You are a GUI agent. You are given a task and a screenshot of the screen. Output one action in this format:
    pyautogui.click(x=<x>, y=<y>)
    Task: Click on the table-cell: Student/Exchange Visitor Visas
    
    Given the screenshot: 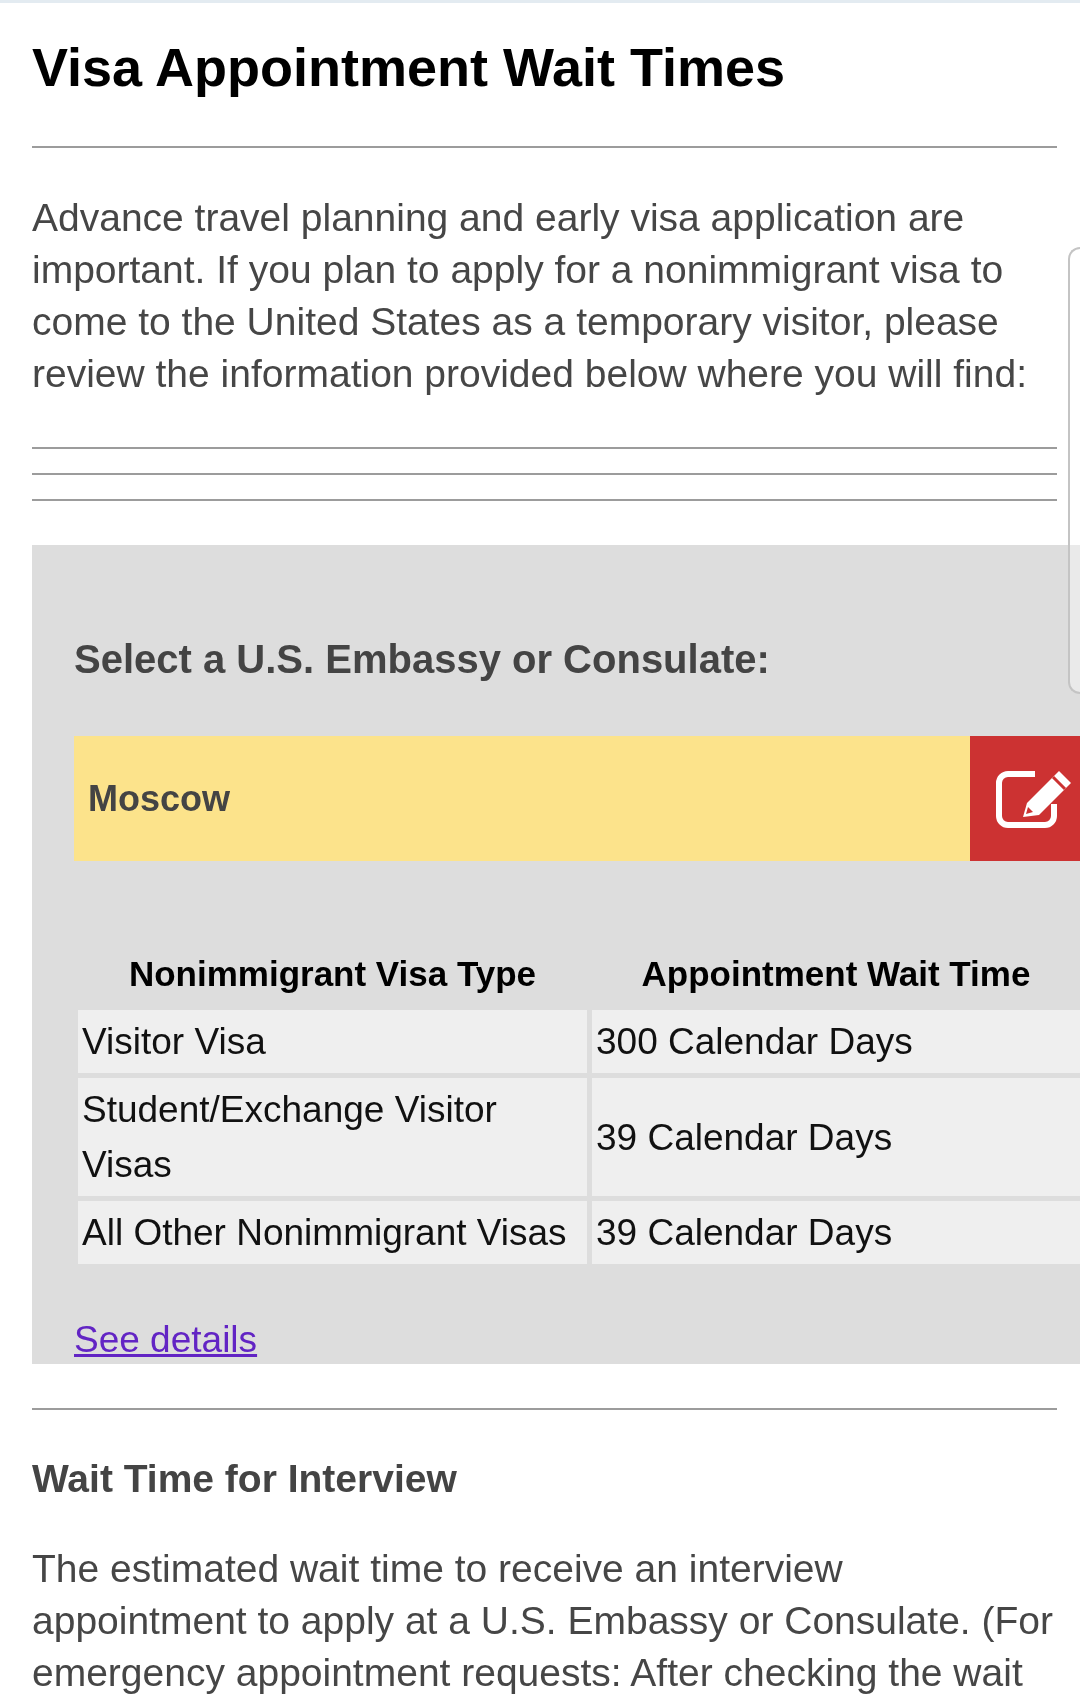 What is the action you would take?
    pyautogui.click(x=332, y=1137)
    